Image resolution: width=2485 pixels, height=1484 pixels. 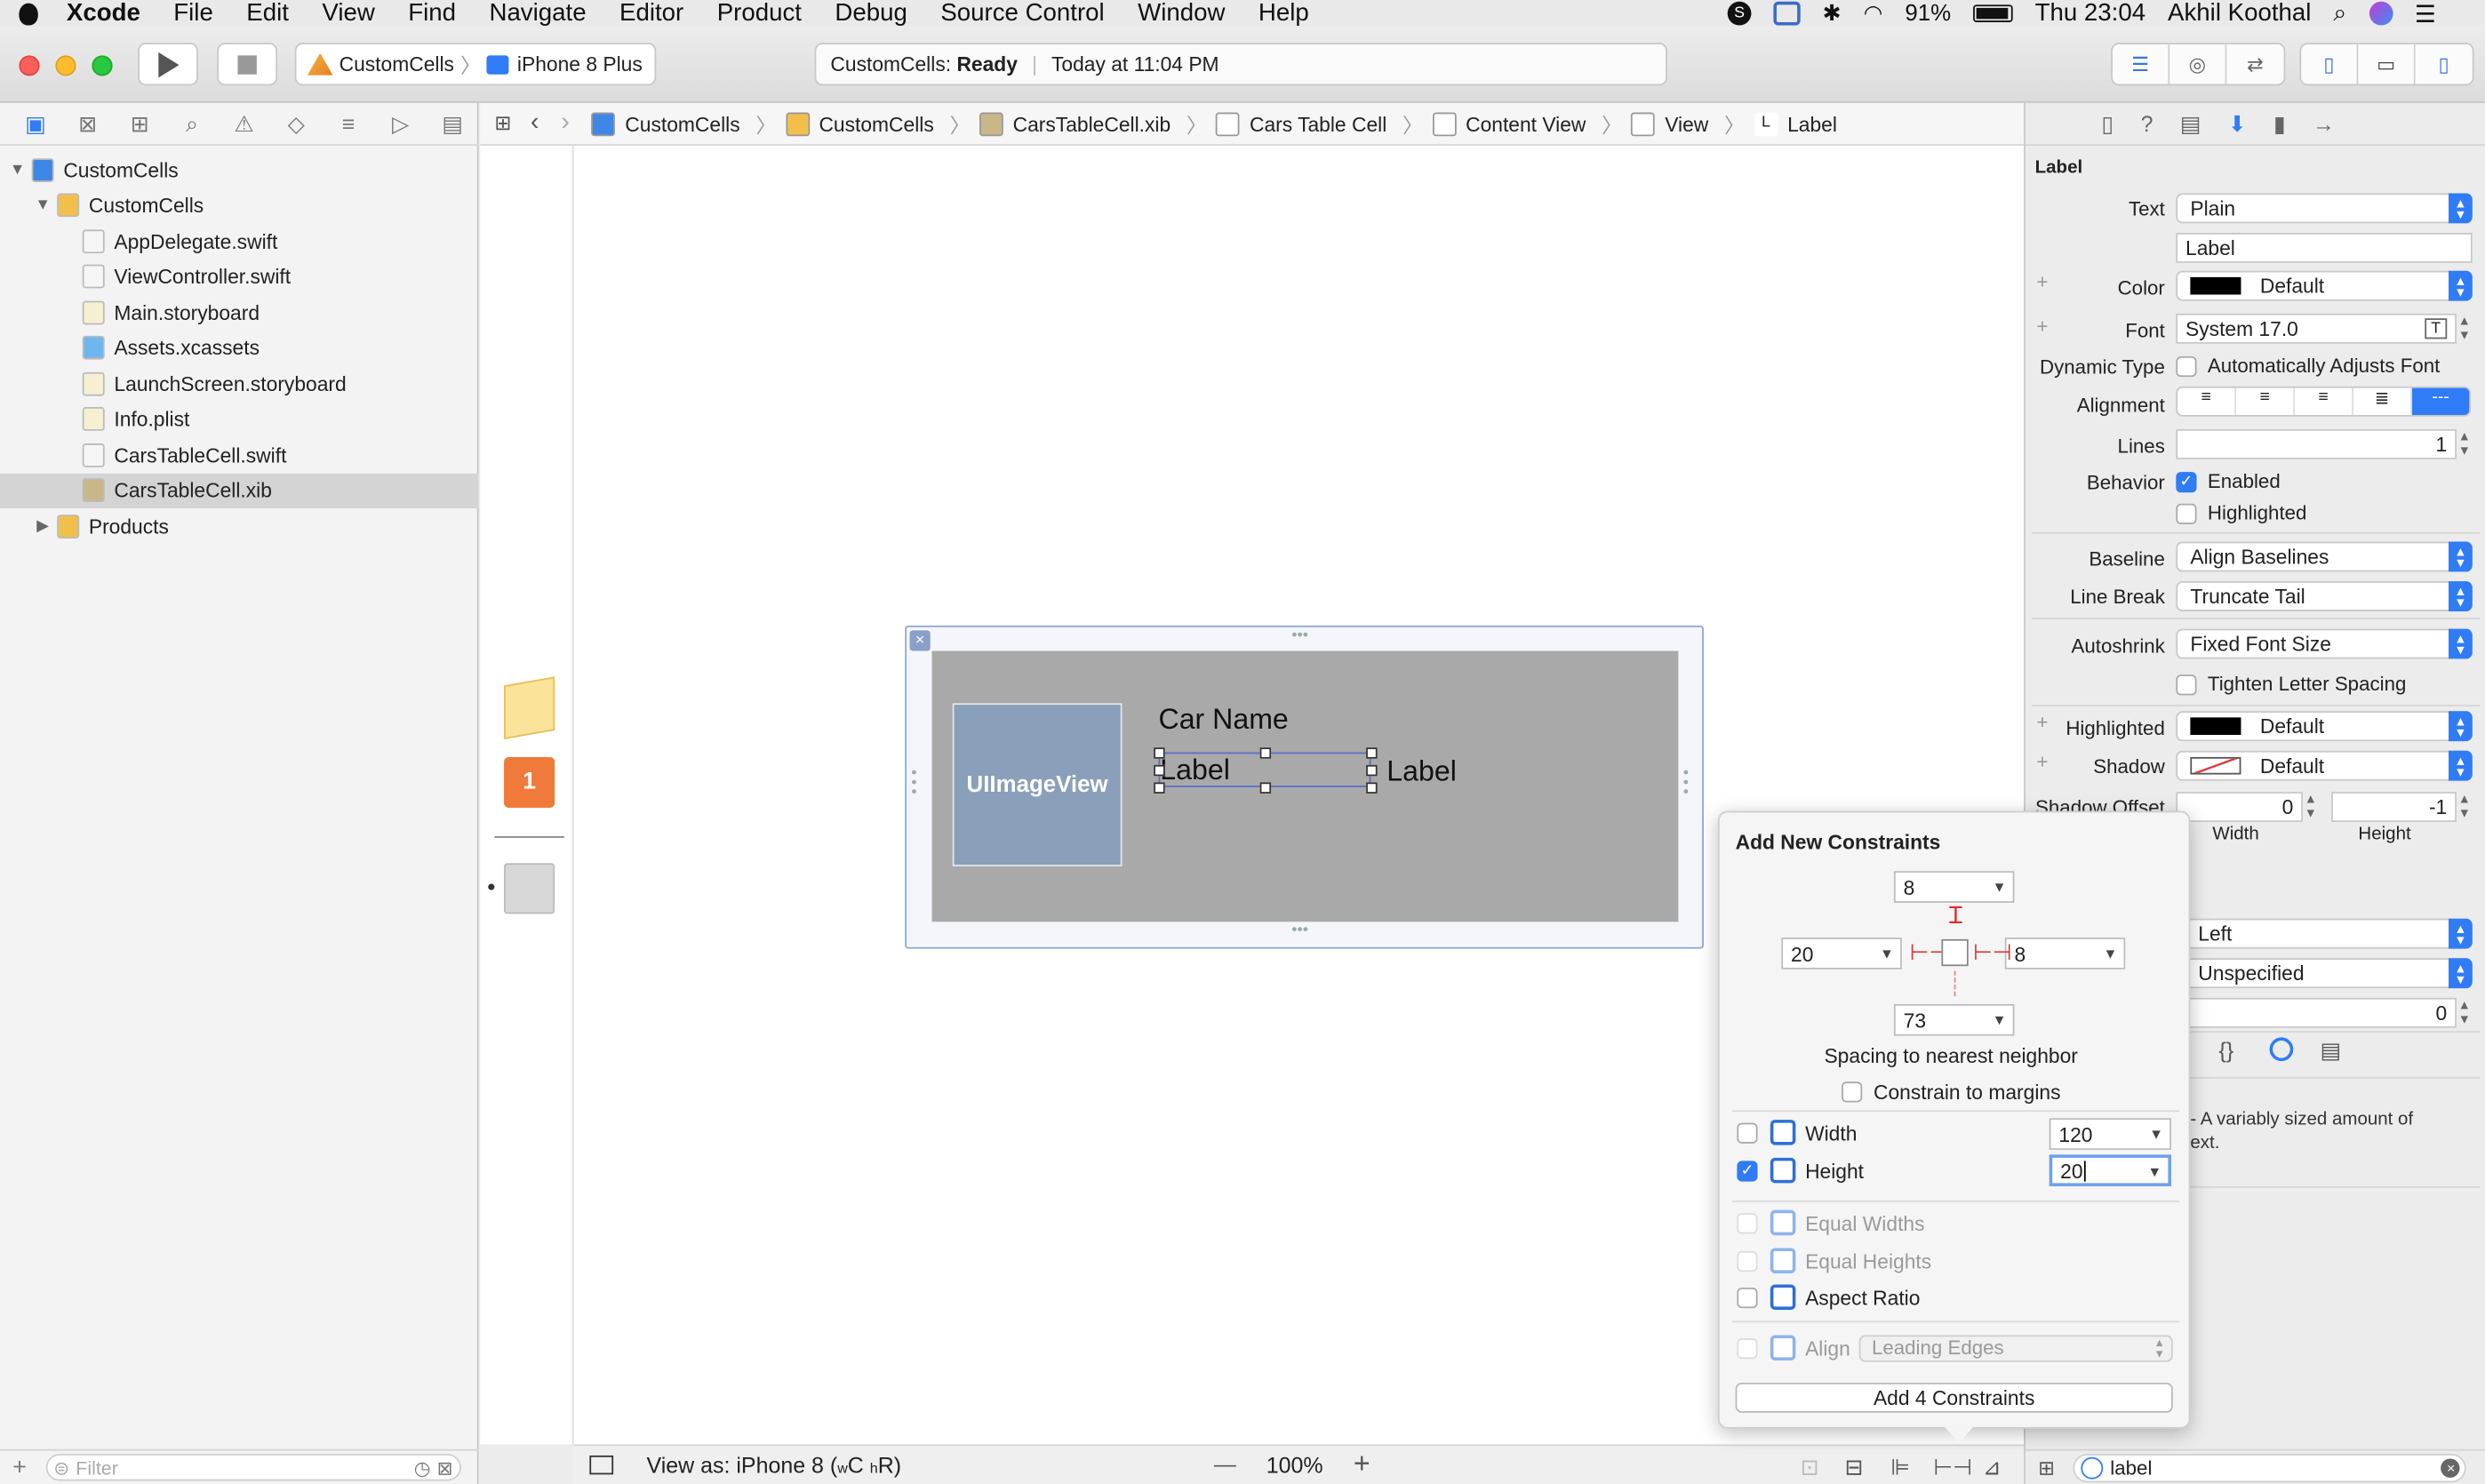 I want to click on tighten-checkbox: Tighten Letter Spacing, so click(x=2291, y=684).